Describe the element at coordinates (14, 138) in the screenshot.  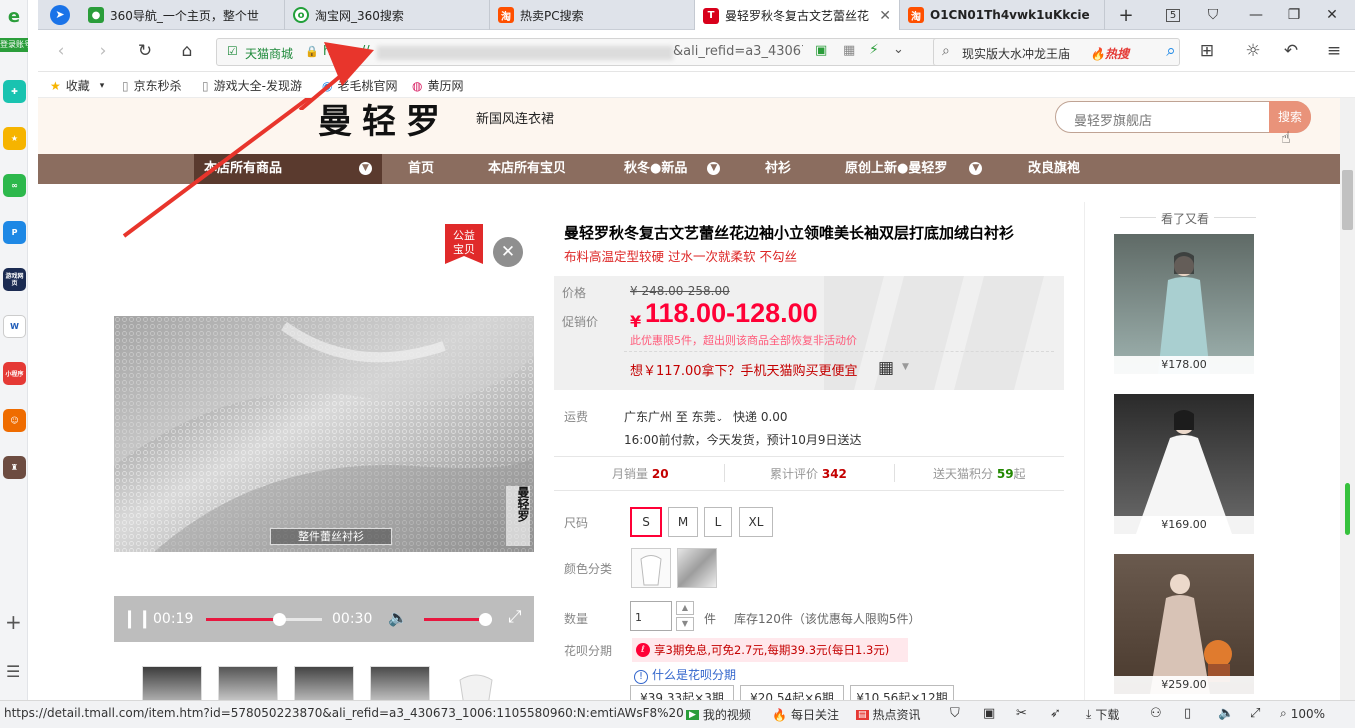
I see `favorites-star-icon: ★` at that location.